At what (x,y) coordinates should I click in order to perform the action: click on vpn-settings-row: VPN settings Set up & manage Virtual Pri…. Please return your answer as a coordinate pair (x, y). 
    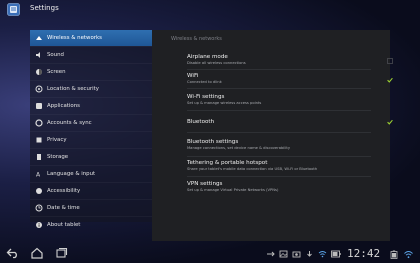
    Looking at the image, I should click on (279, 186).